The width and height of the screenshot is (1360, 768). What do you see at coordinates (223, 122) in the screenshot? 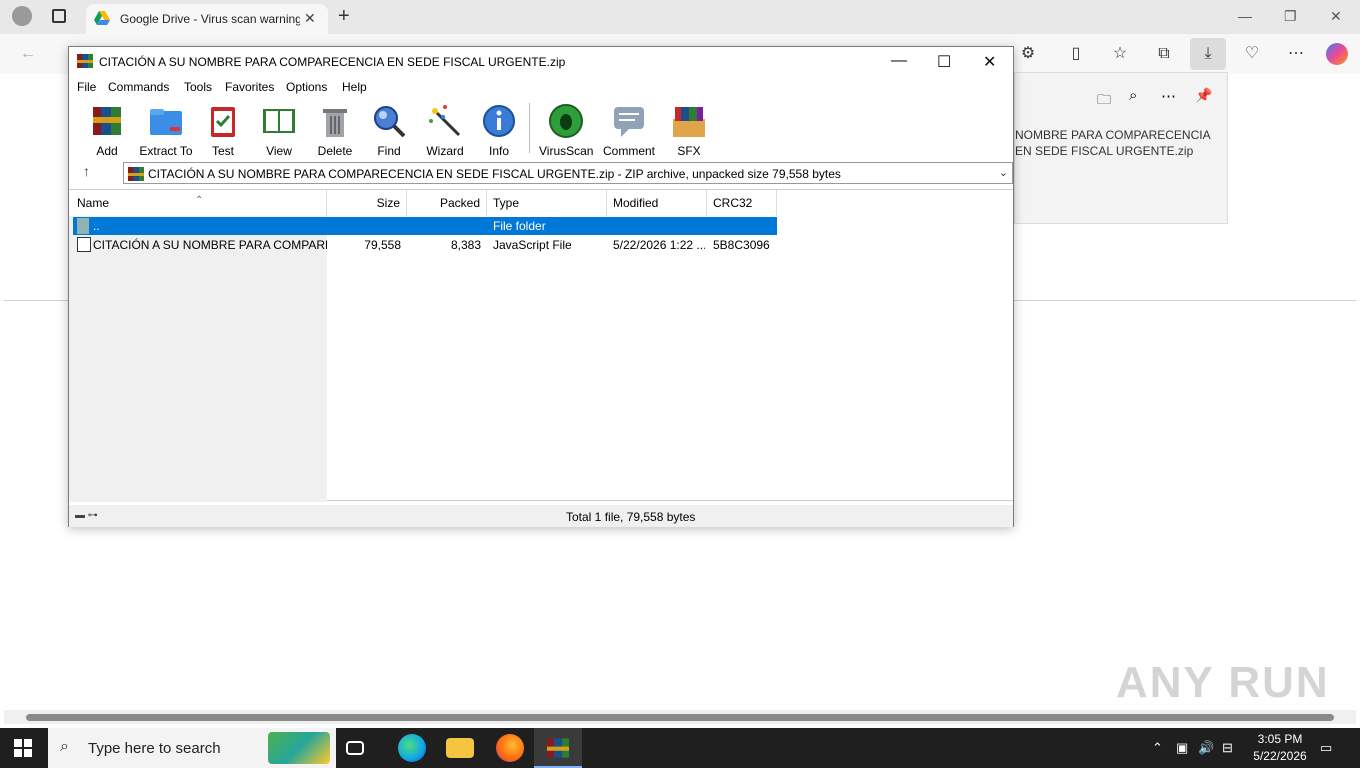
I see `test-clipboard-icon` at bounding box center [223, 122].